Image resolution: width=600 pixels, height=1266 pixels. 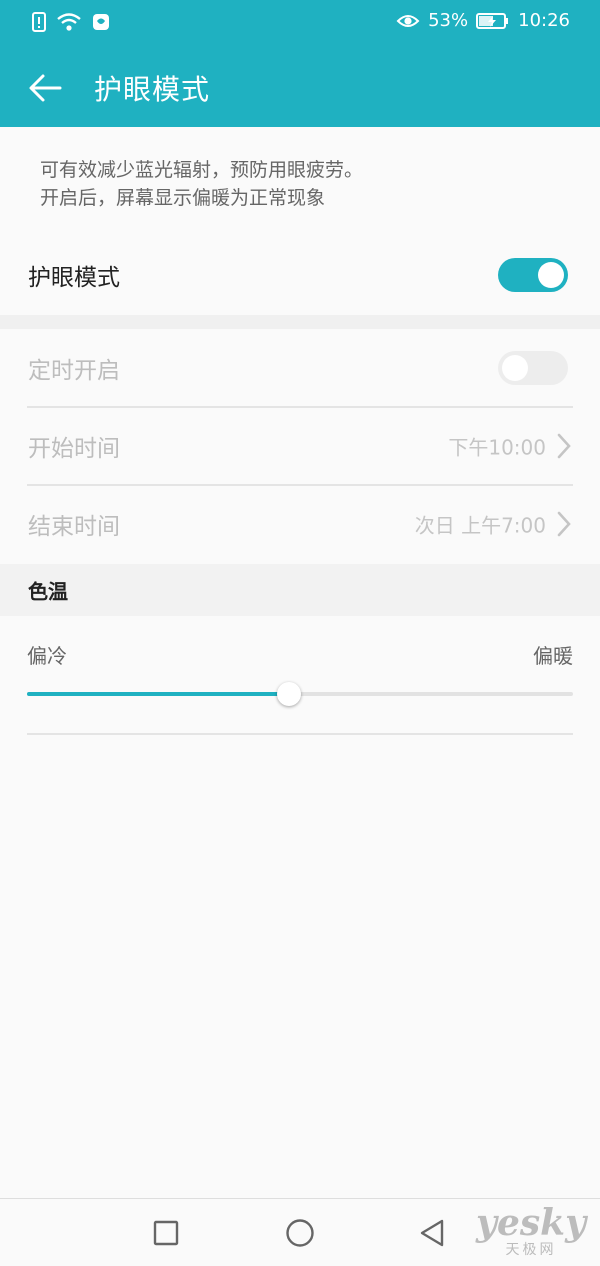 I want to click on watermark-subtext: 天极网, so click(x=531, y=1250).